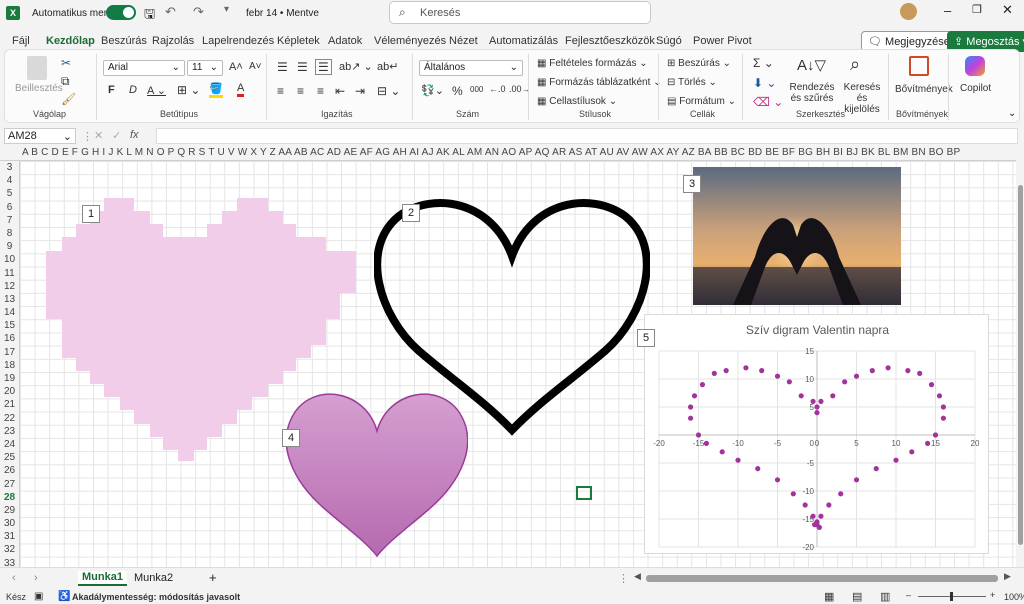  What do you see at coordinates (471, 68) in the screenshot?
I see `number-format-select: Általános ⌄` at bounding box center [471, 68].